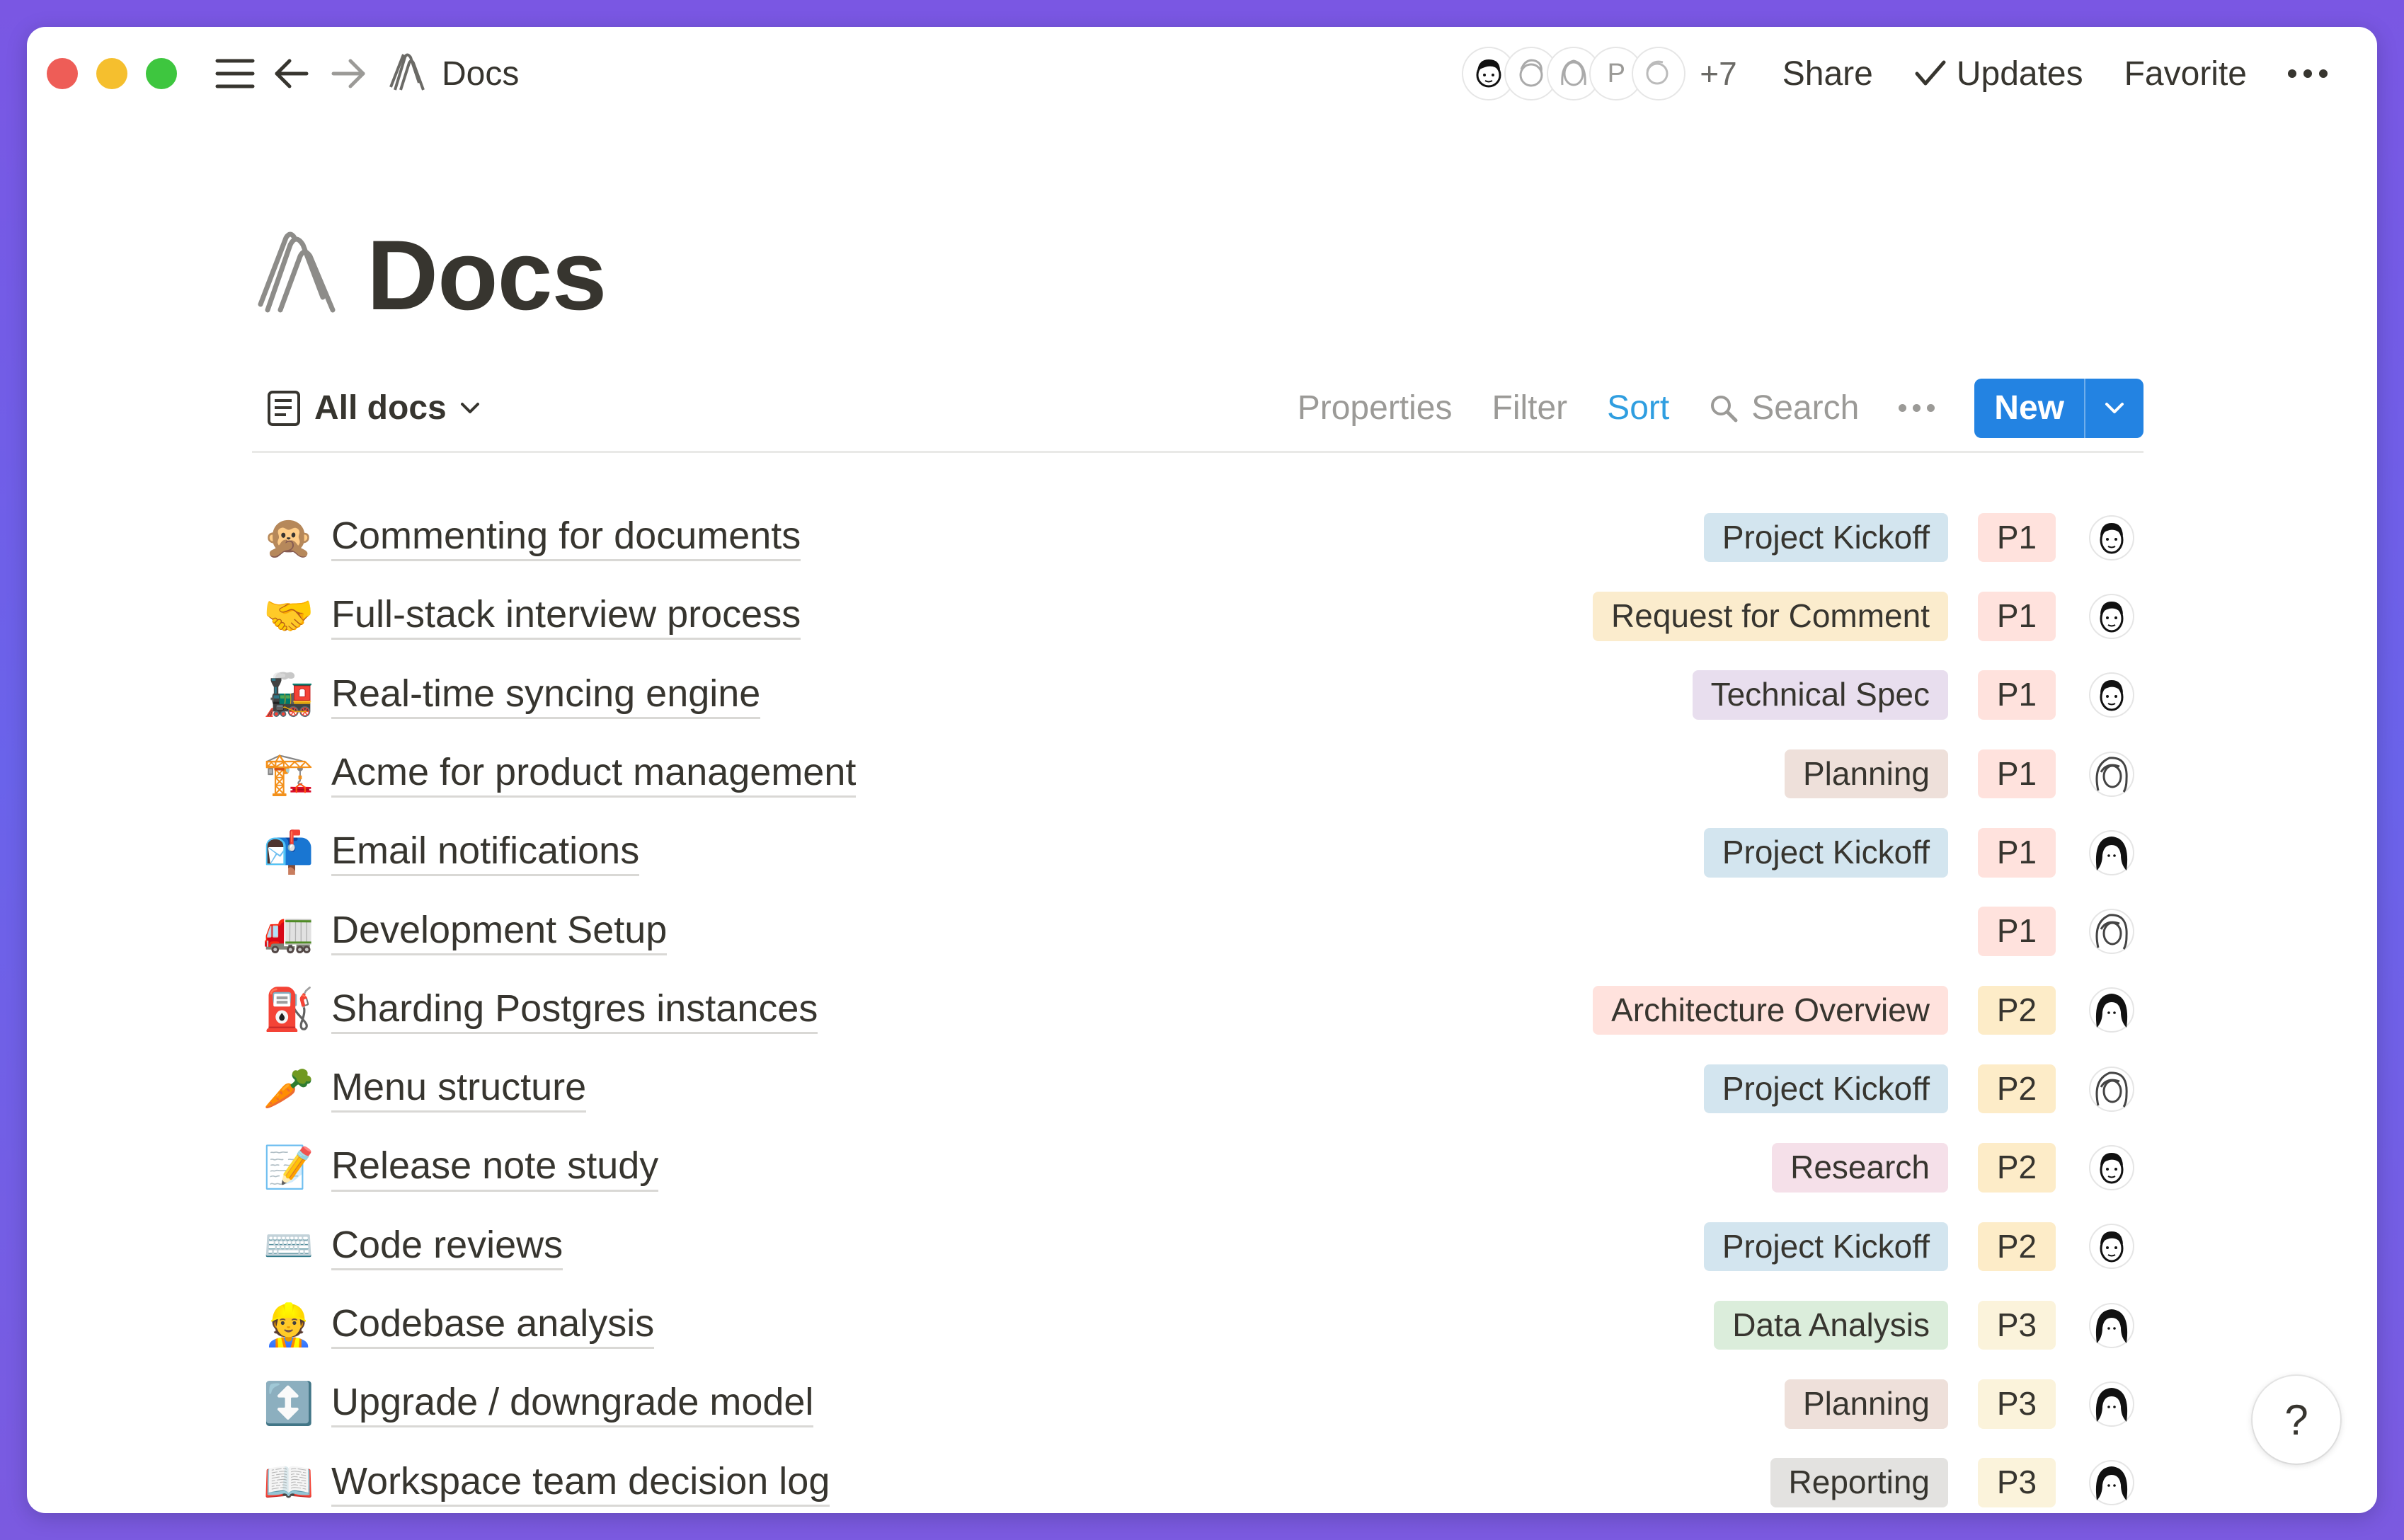  I want to click on close-window-button, so click(63, 74).